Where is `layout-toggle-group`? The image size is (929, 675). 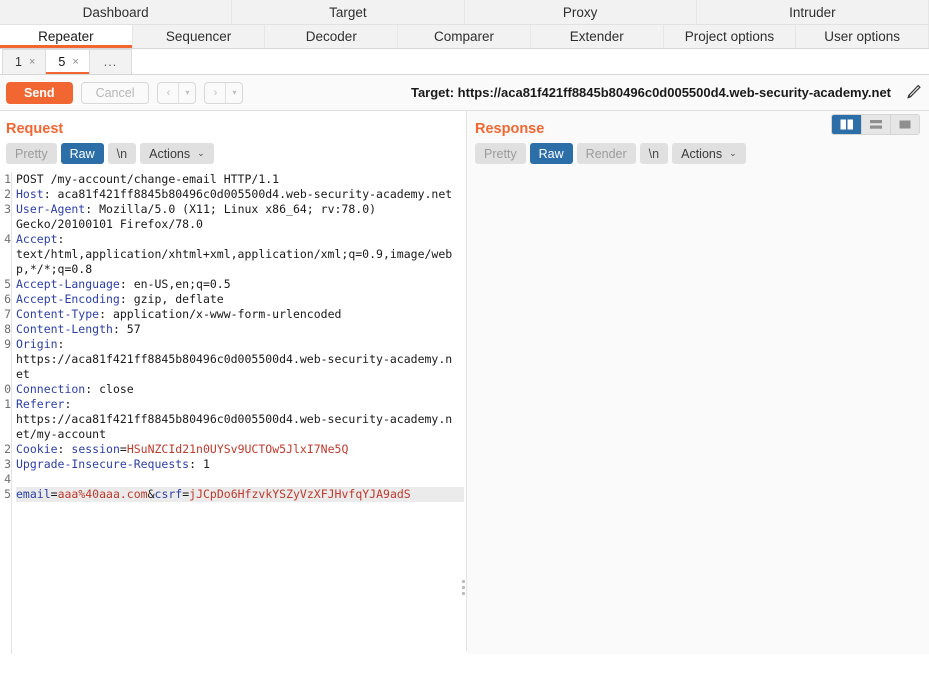 layout-toggle-group is located at coordinates (875, 124).